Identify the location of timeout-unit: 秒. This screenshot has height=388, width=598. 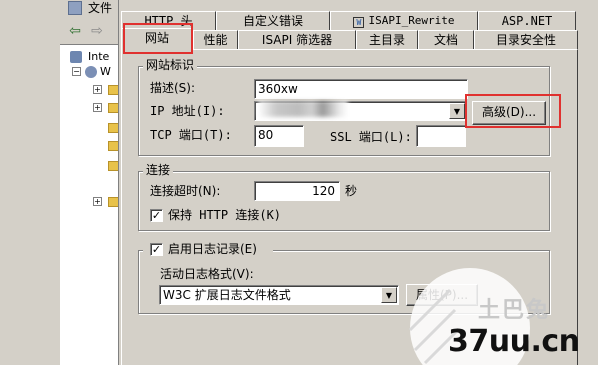
(351, 191).